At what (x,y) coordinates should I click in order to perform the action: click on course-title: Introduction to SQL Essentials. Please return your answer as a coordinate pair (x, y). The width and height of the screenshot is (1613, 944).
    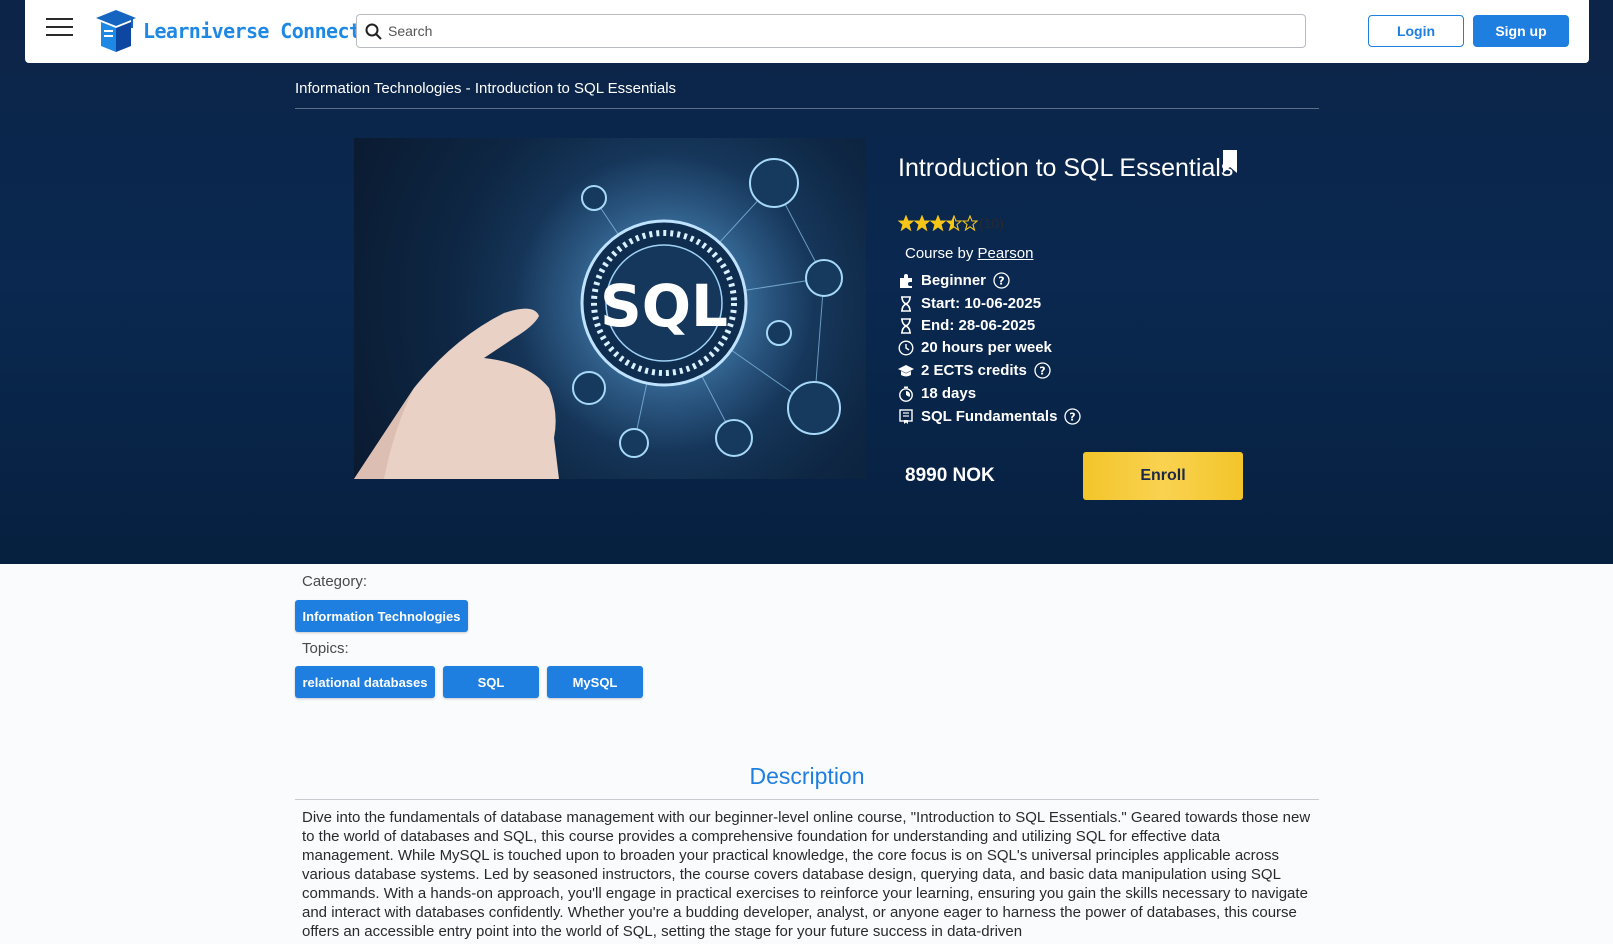
    Looking at the image, I should click on (1066, 168).